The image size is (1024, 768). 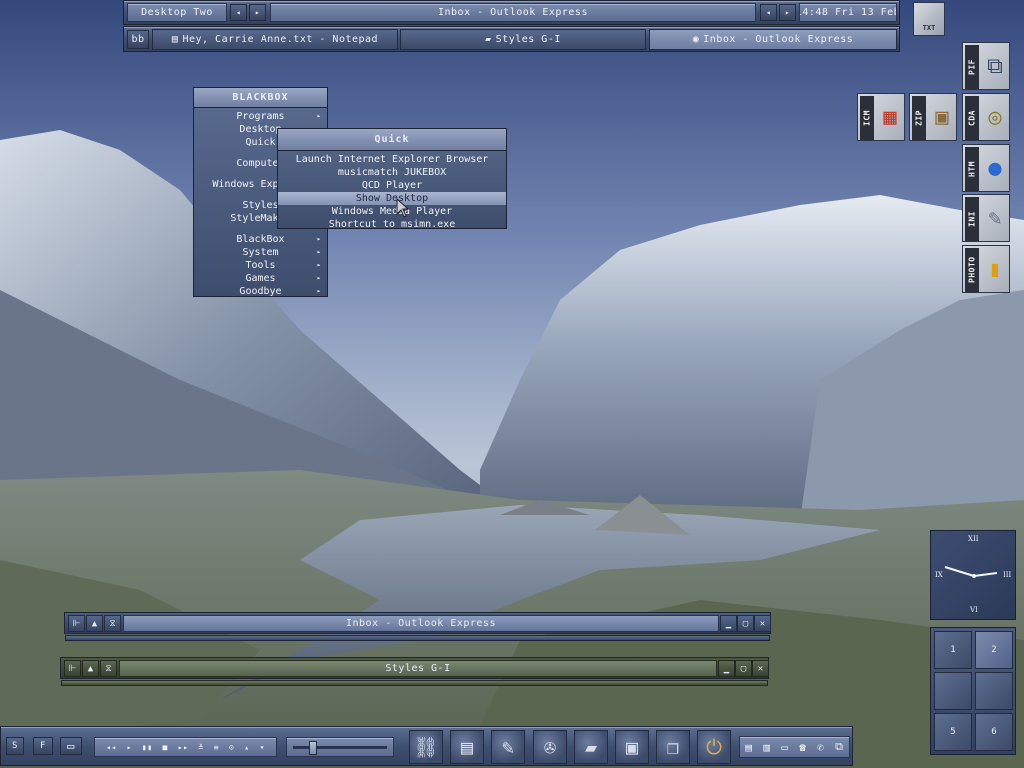 What do you see at coordinates (508, 747) in the screenshot?
I see `tools-icon: ✎` at bounding box center [508, 747].